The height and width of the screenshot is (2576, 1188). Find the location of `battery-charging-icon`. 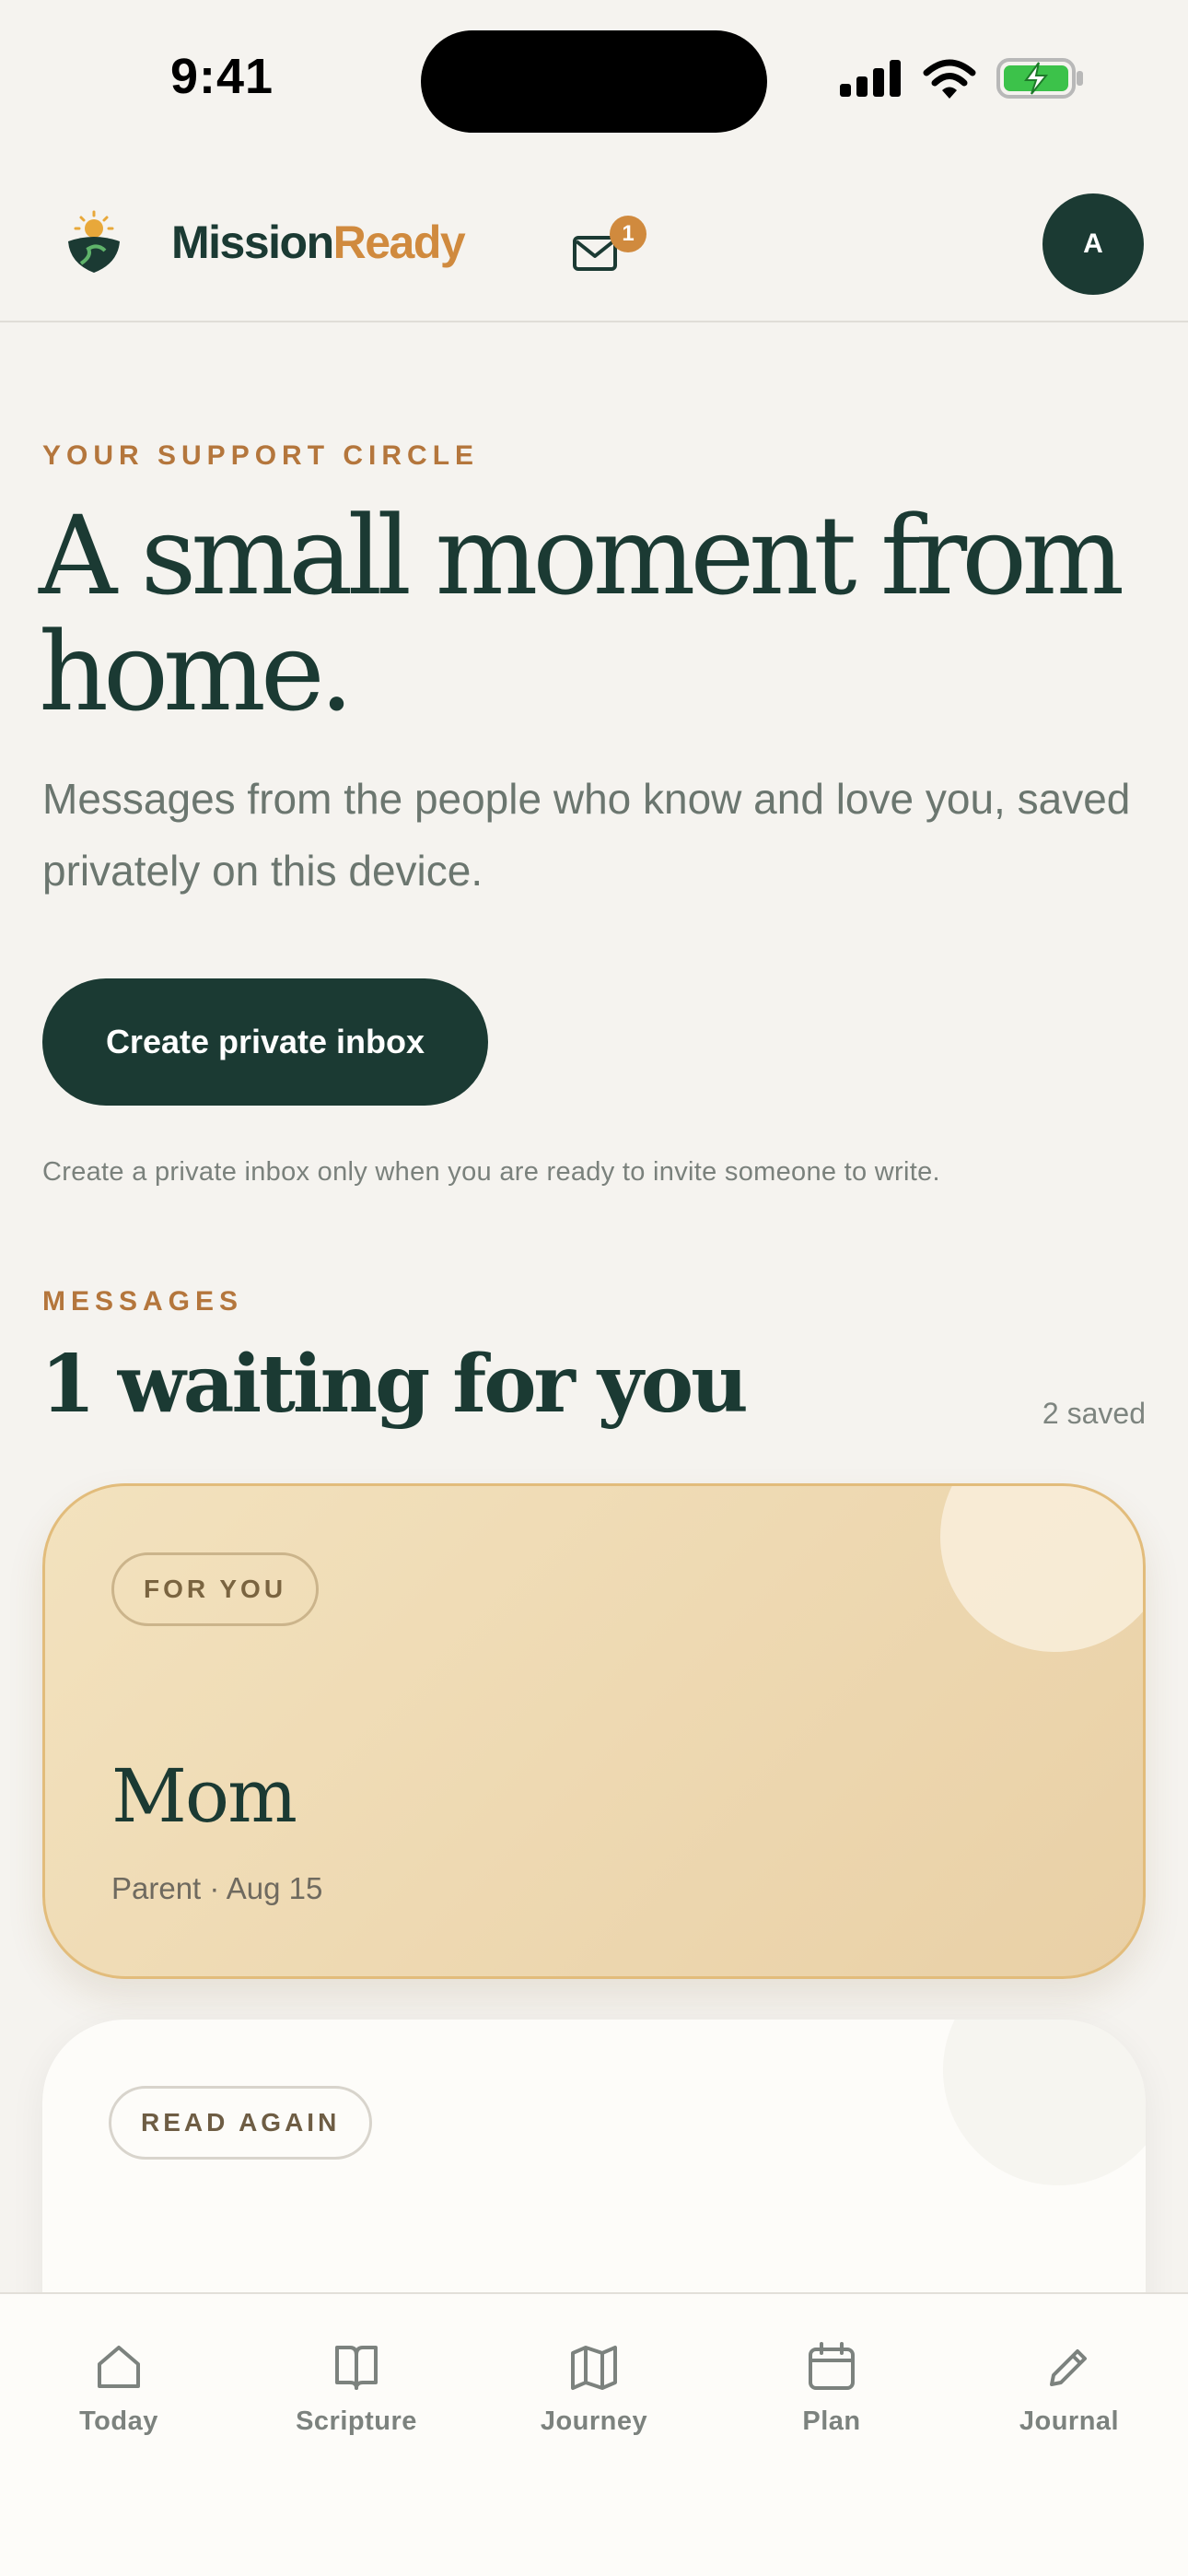

battery-charging-icon is located at coordinates (1039, 78).